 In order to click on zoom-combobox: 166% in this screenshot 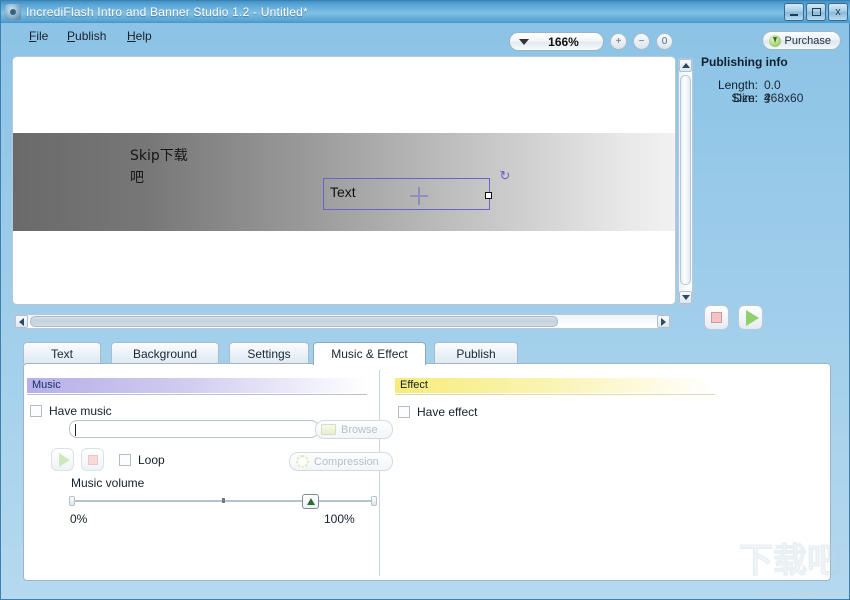, I will do `click(556, 41)`.